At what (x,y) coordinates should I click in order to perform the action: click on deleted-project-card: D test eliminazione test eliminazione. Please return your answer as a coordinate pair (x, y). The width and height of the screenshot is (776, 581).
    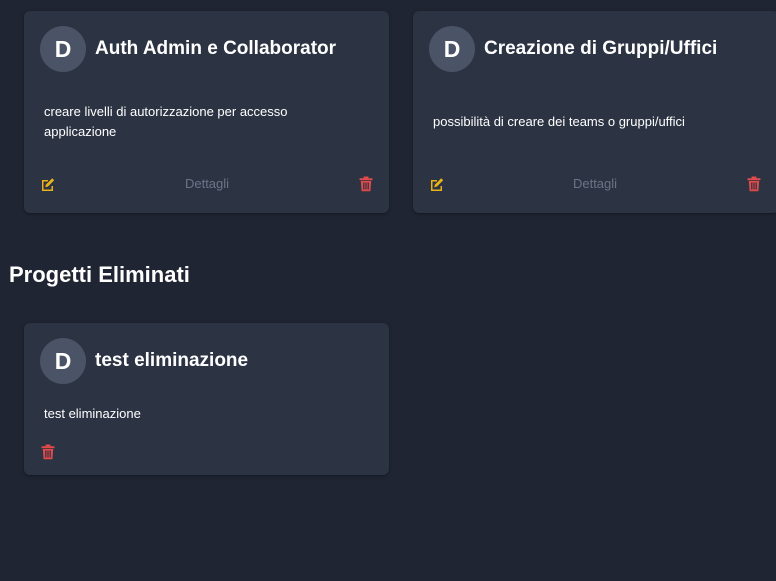
    Looking at the image, I should click on (206, 399).